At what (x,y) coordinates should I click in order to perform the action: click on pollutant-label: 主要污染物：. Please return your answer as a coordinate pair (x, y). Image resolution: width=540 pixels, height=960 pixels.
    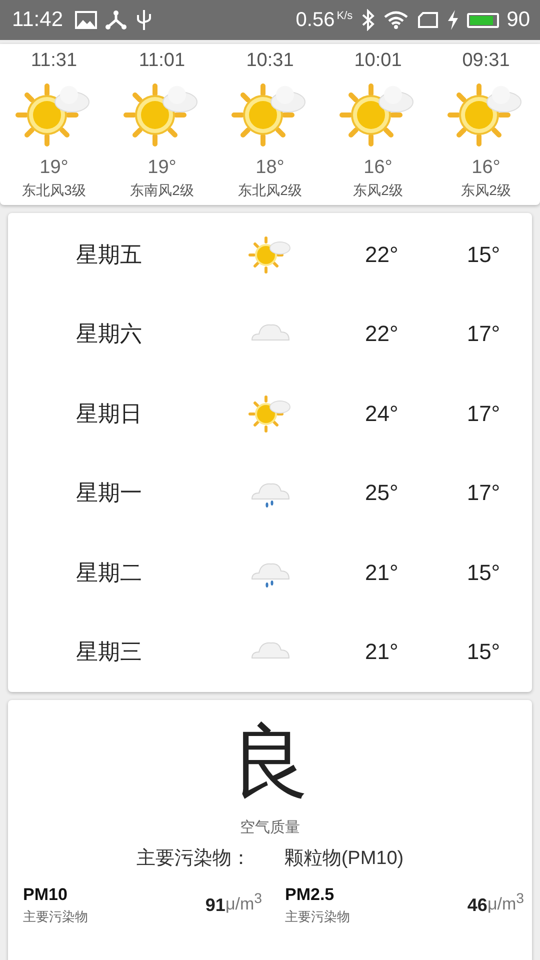
    Looking at the image, I should click on (193, 859).